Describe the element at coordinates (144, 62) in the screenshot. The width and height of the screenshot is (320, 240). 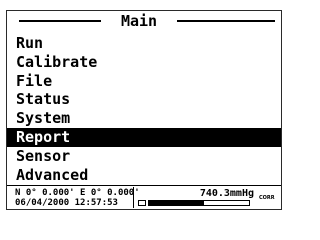
I see `menu-item-calibrate: Calibrate` at that location.